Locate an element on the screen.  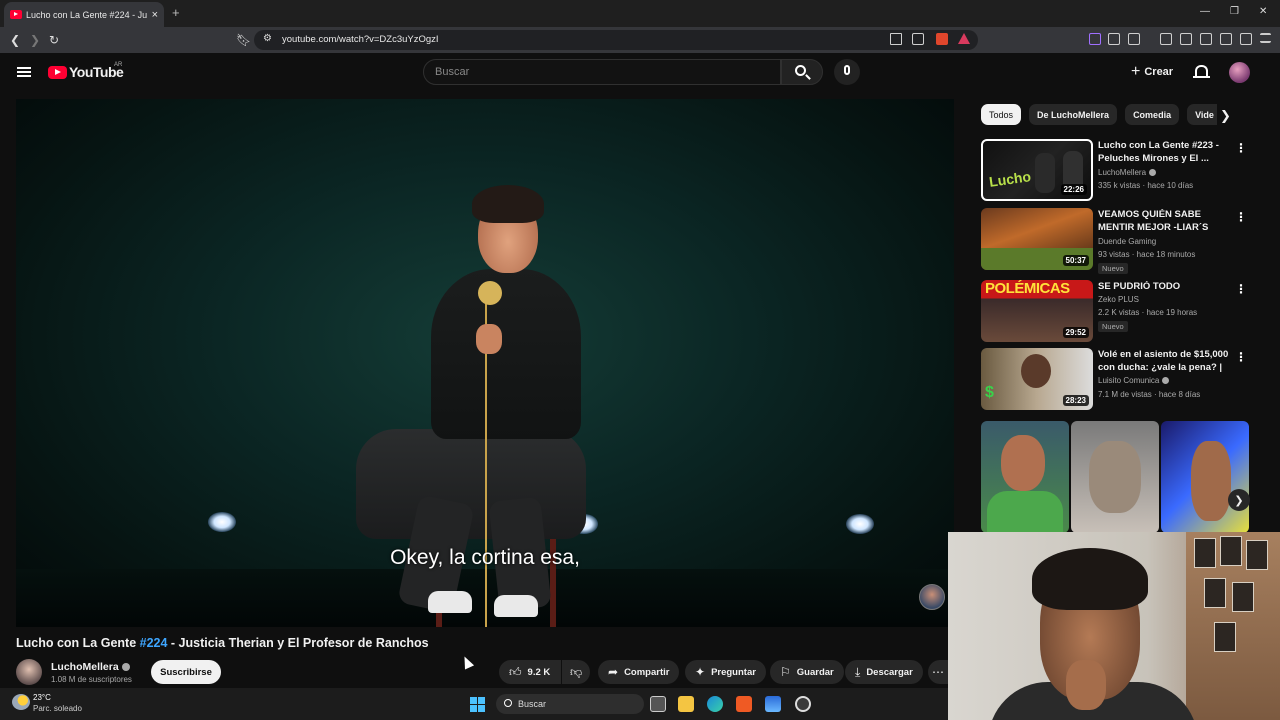
download-button: ⤓ Descargar is located at coordinates (884, 672).